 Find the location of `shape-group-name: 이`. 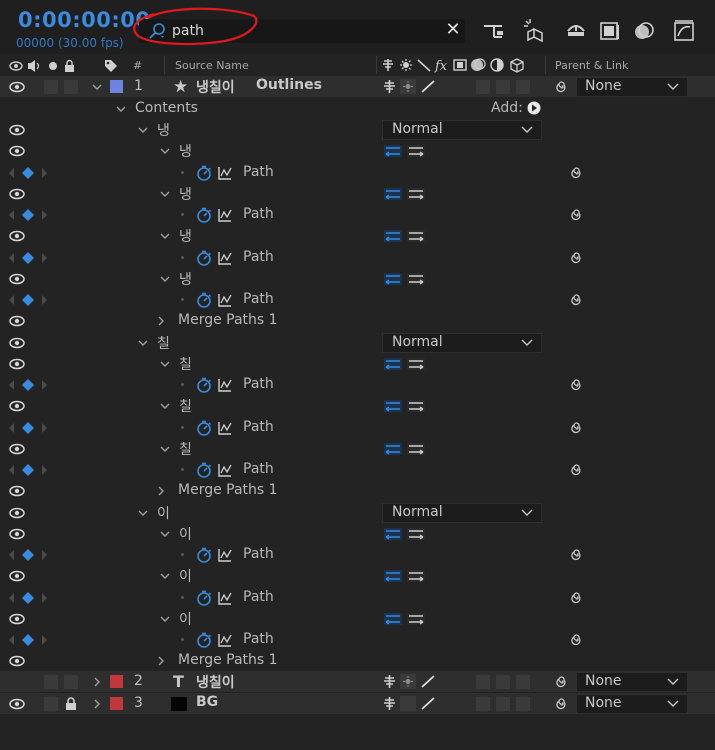

shape-group-name: 이 is located at coordinates (163, 513).